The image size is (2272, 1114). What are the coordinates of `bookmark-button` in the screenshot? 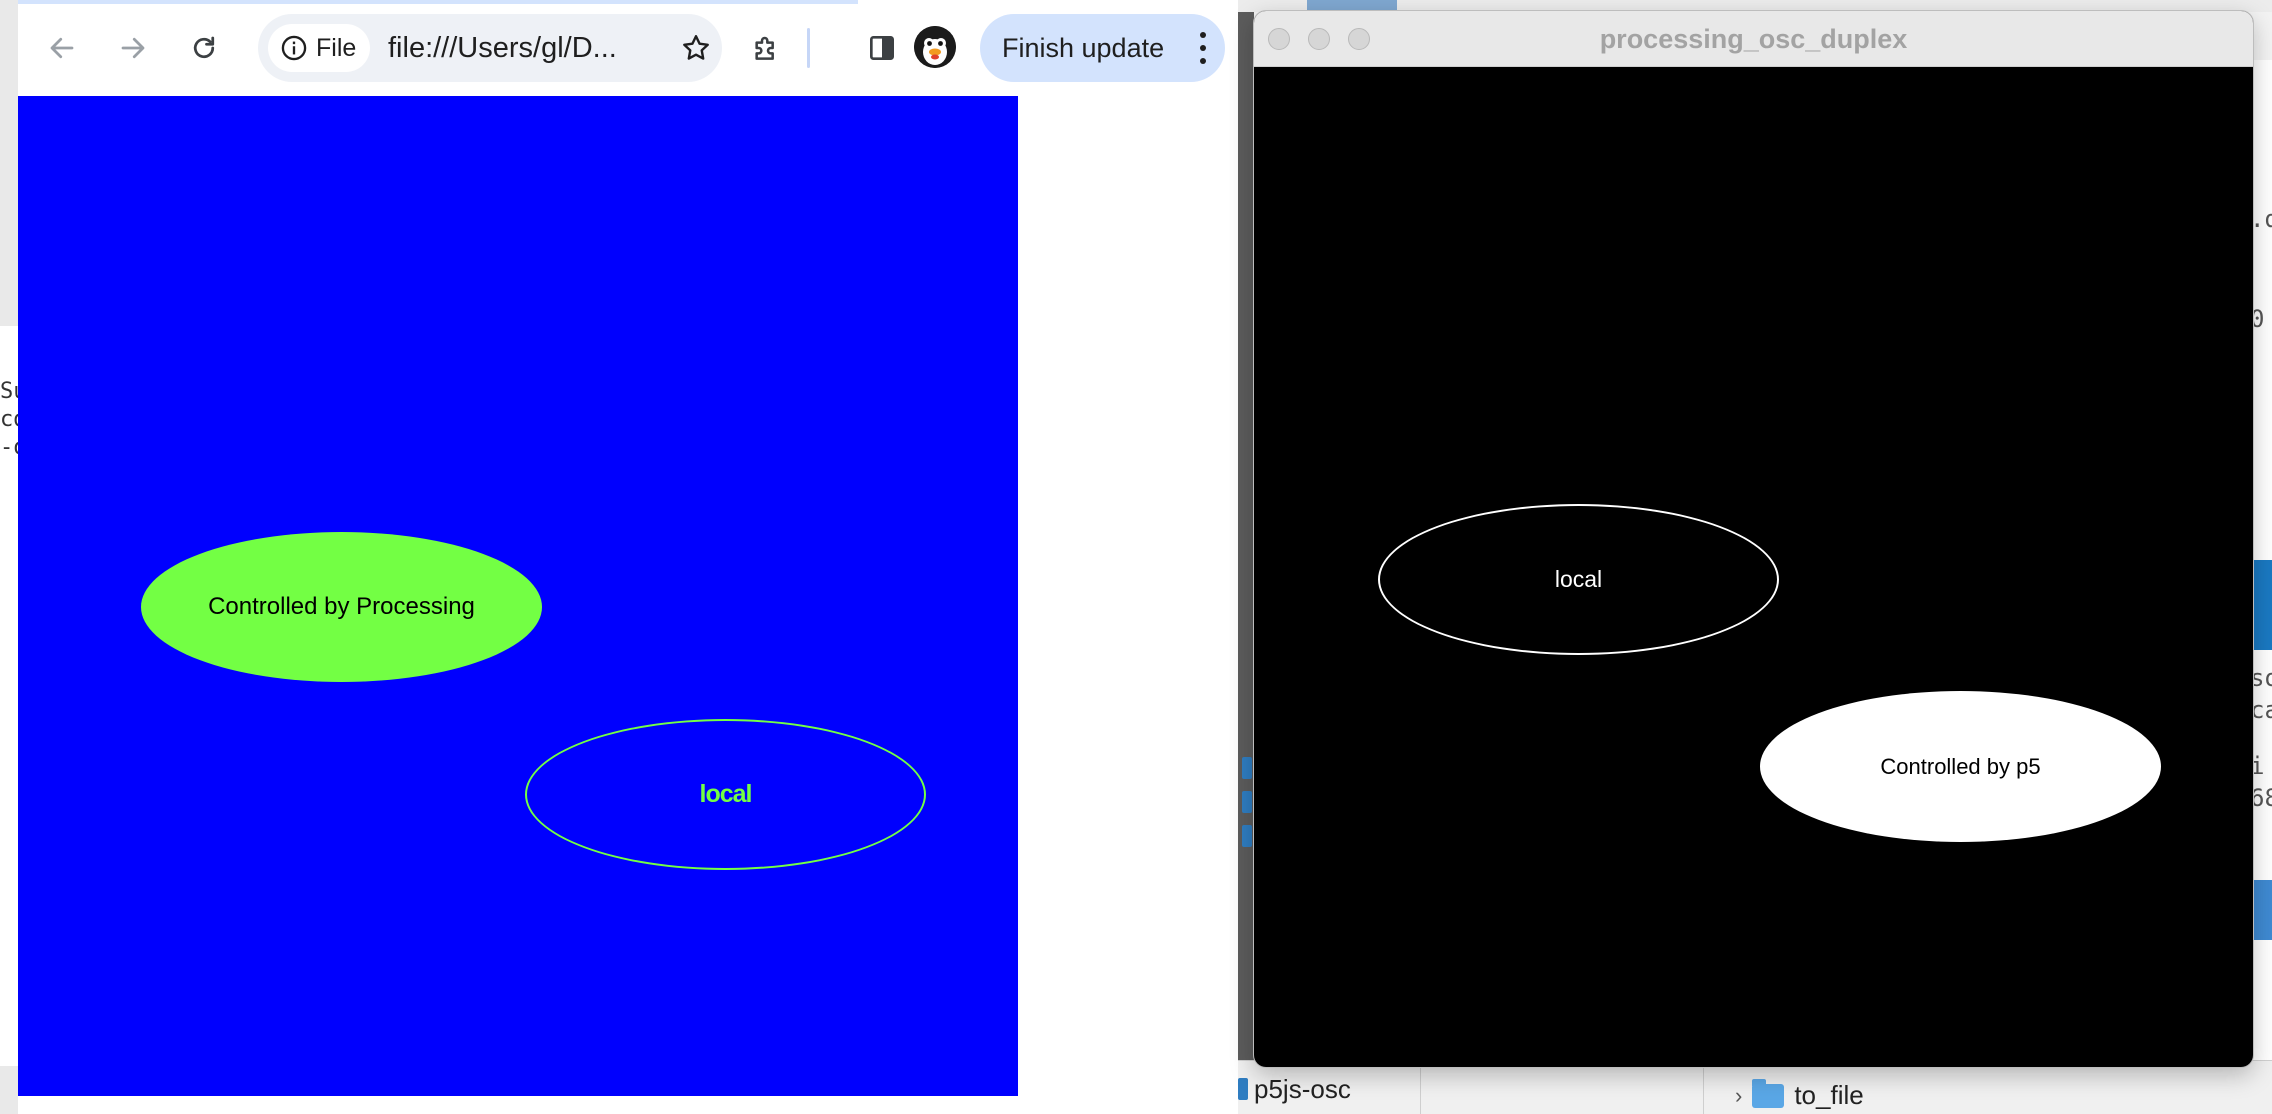 It's located at (696, 48).